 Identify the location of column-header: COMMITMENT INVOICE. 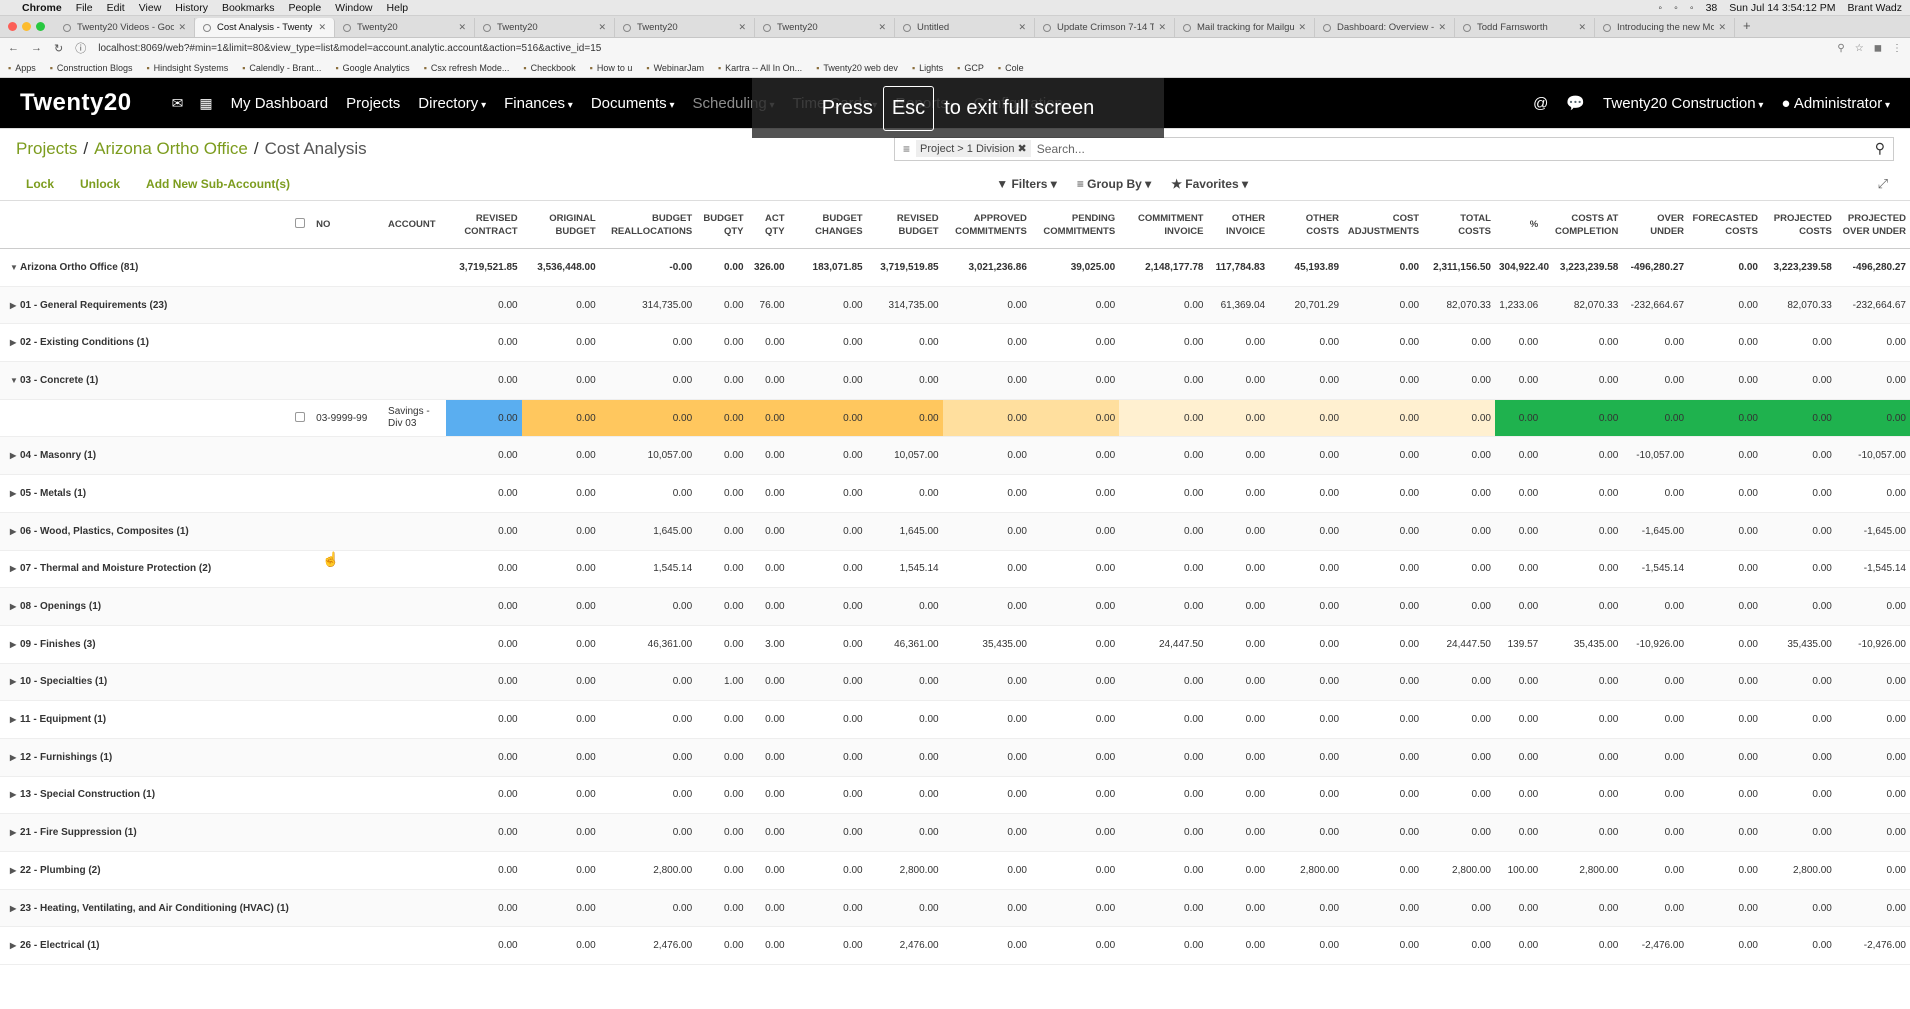
(1163, 224).